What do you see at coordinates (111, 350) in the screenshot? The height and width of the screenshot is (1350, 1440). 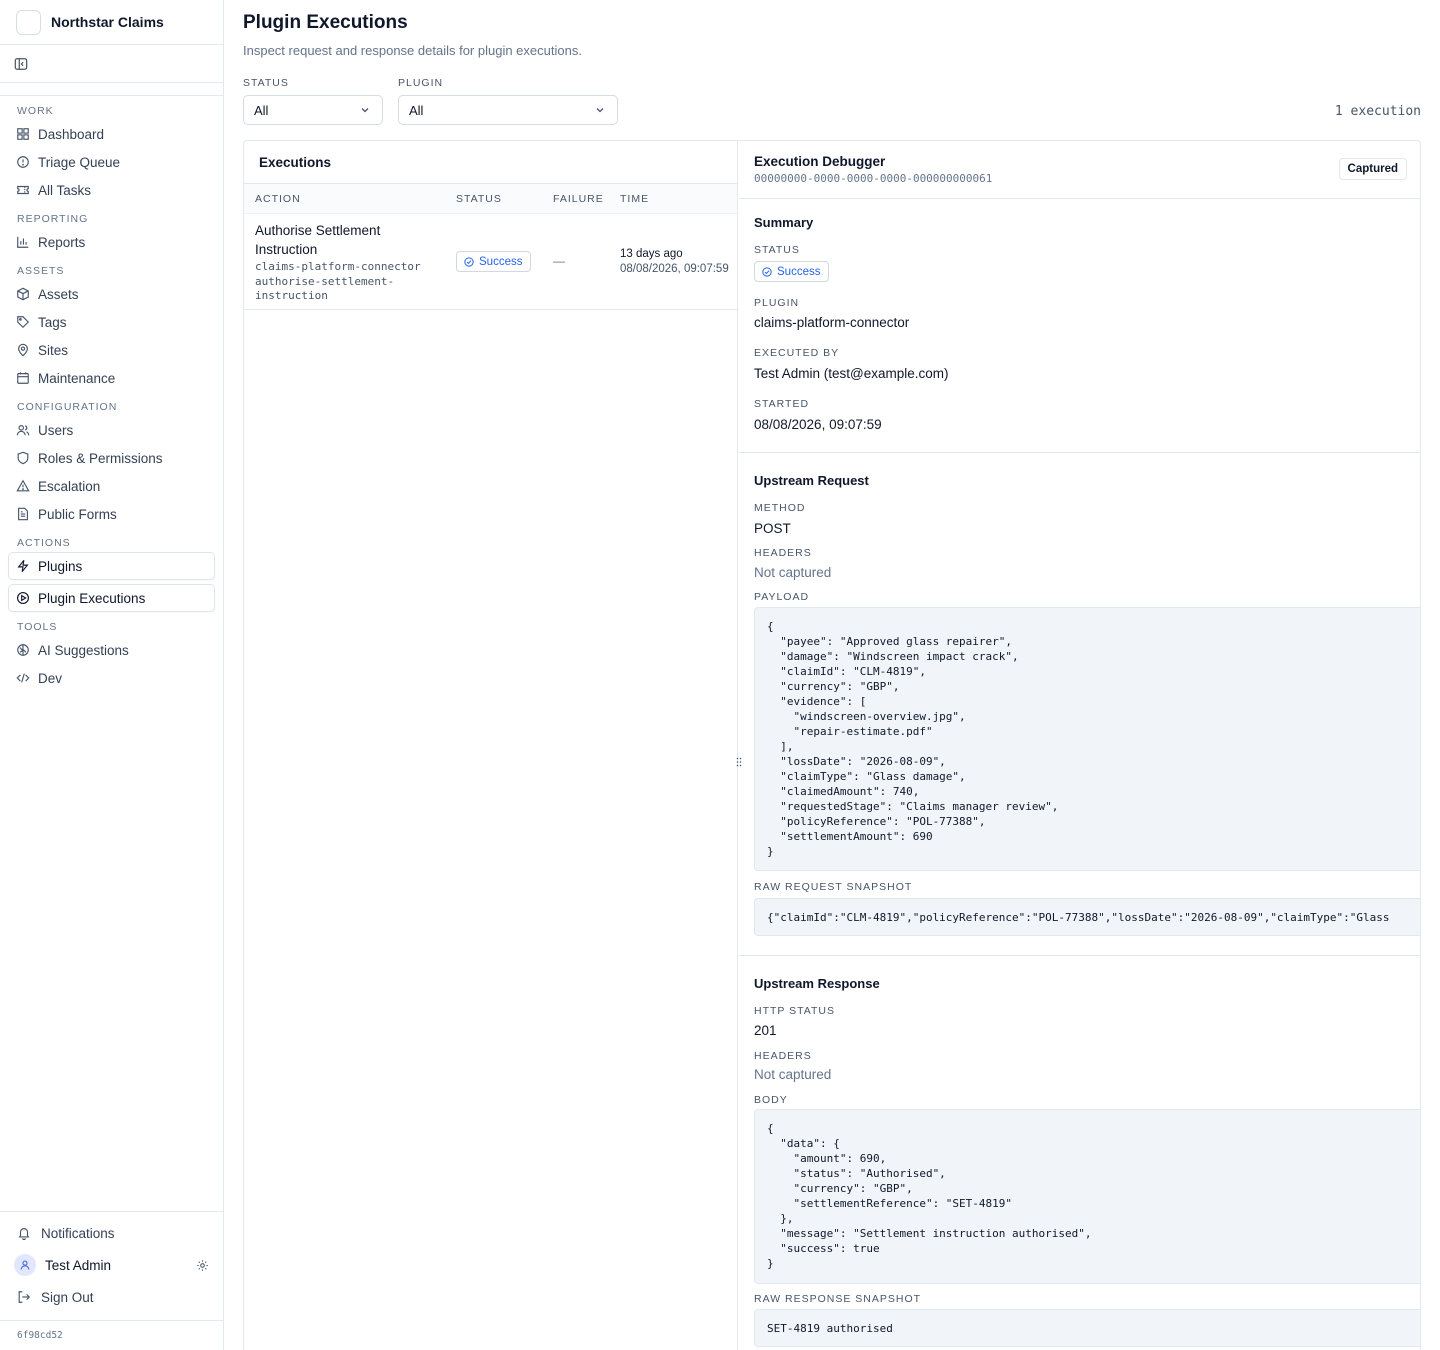 I see `sidebar-item-sites: Sites` at bounding box center [111, 350].